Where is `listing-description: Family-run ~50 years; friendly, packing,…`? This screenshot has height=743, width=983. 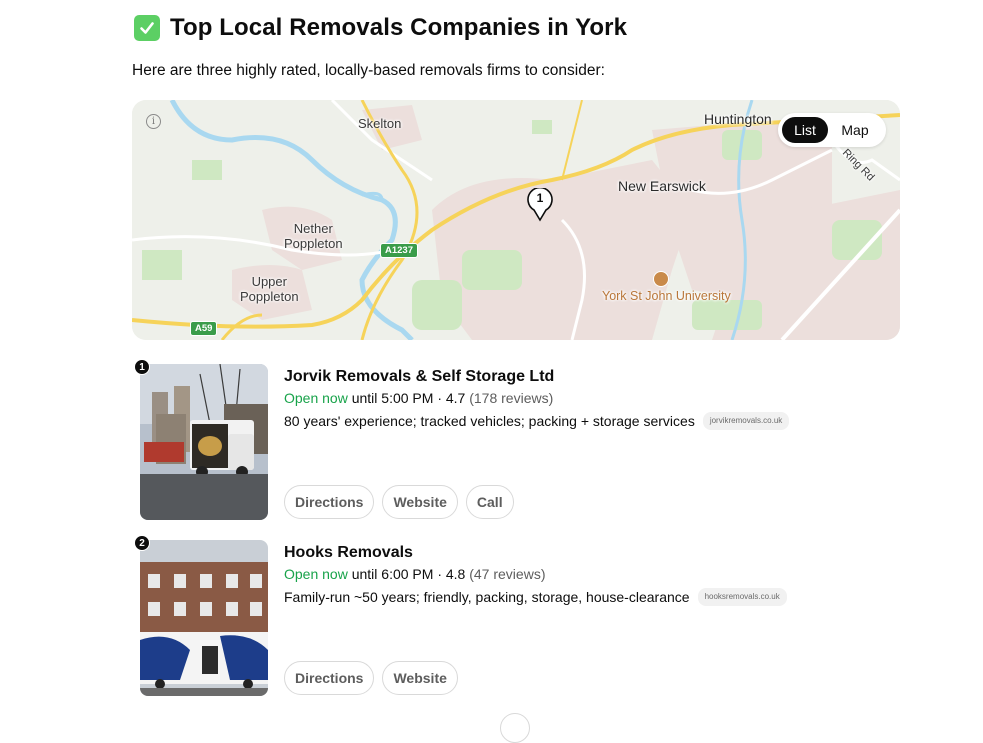 listing-description: Family-run ~50 years; friendly, packing,… is located at coordinates (487, 597).